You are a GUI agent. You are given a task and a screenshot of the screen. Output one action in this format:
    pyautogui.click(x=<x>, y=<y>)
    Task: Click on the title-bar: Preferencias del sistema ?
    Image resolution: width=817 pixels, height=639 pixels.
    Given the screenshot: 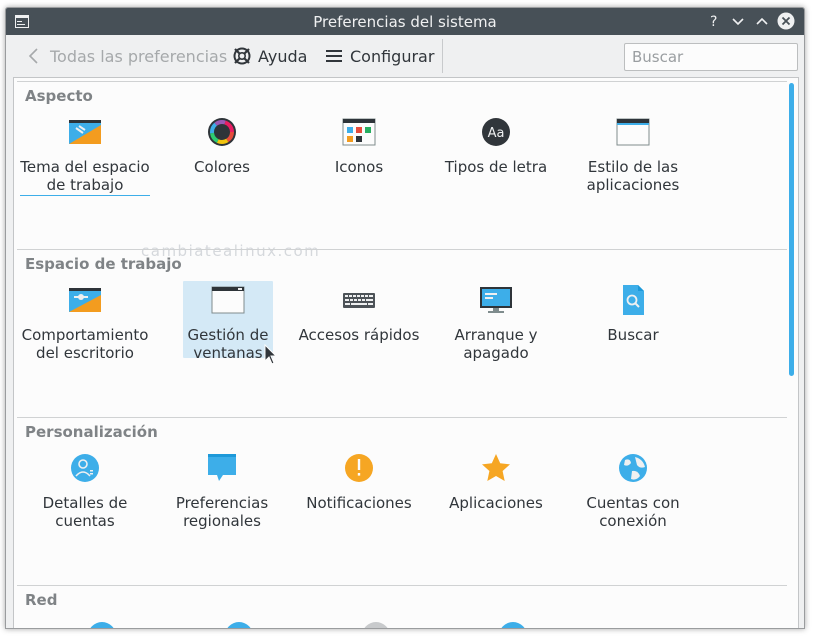 What is the action you would take?
    pyautogui.click(x=405, y=21)
    